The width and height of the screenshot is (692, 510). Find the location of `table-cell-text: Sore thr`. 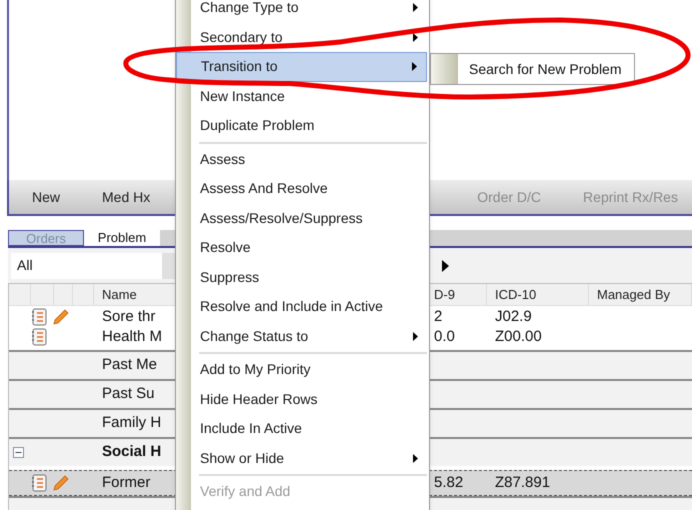

table-cell-text: Sore thr is located at coordinates (129, 317).